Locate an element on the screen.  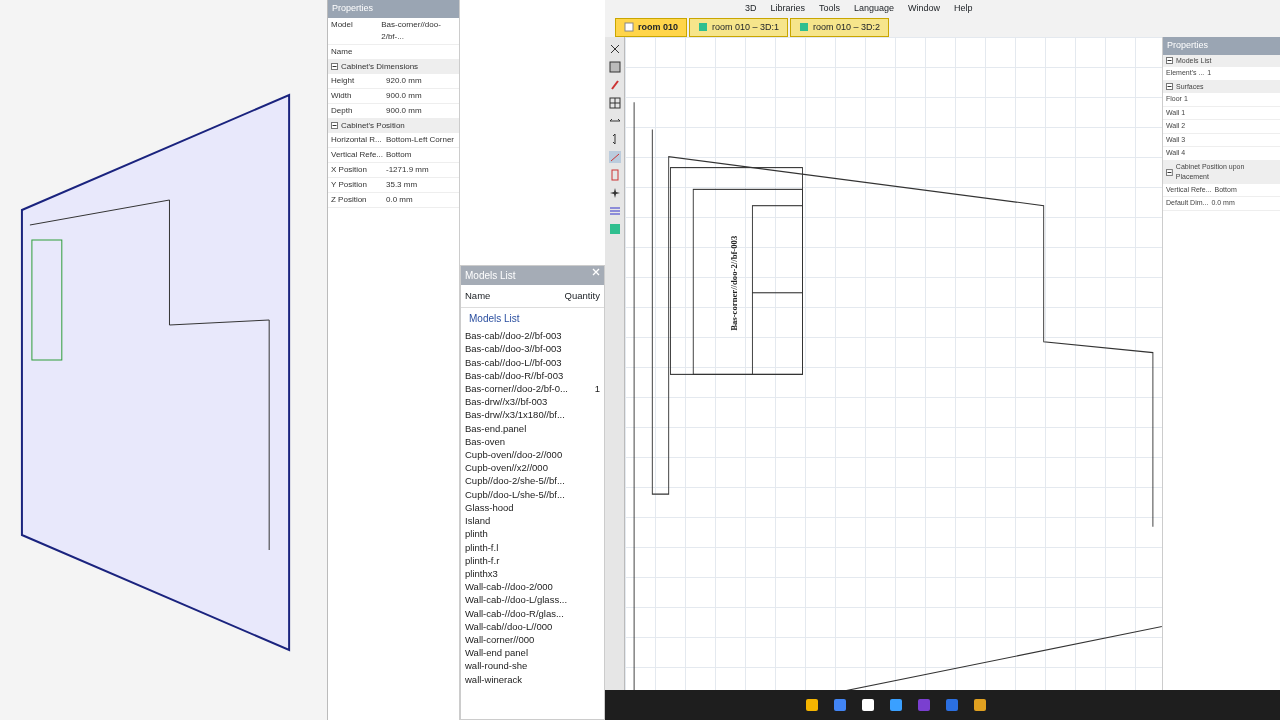
property-label: Height is located at coordinates (343, 80).